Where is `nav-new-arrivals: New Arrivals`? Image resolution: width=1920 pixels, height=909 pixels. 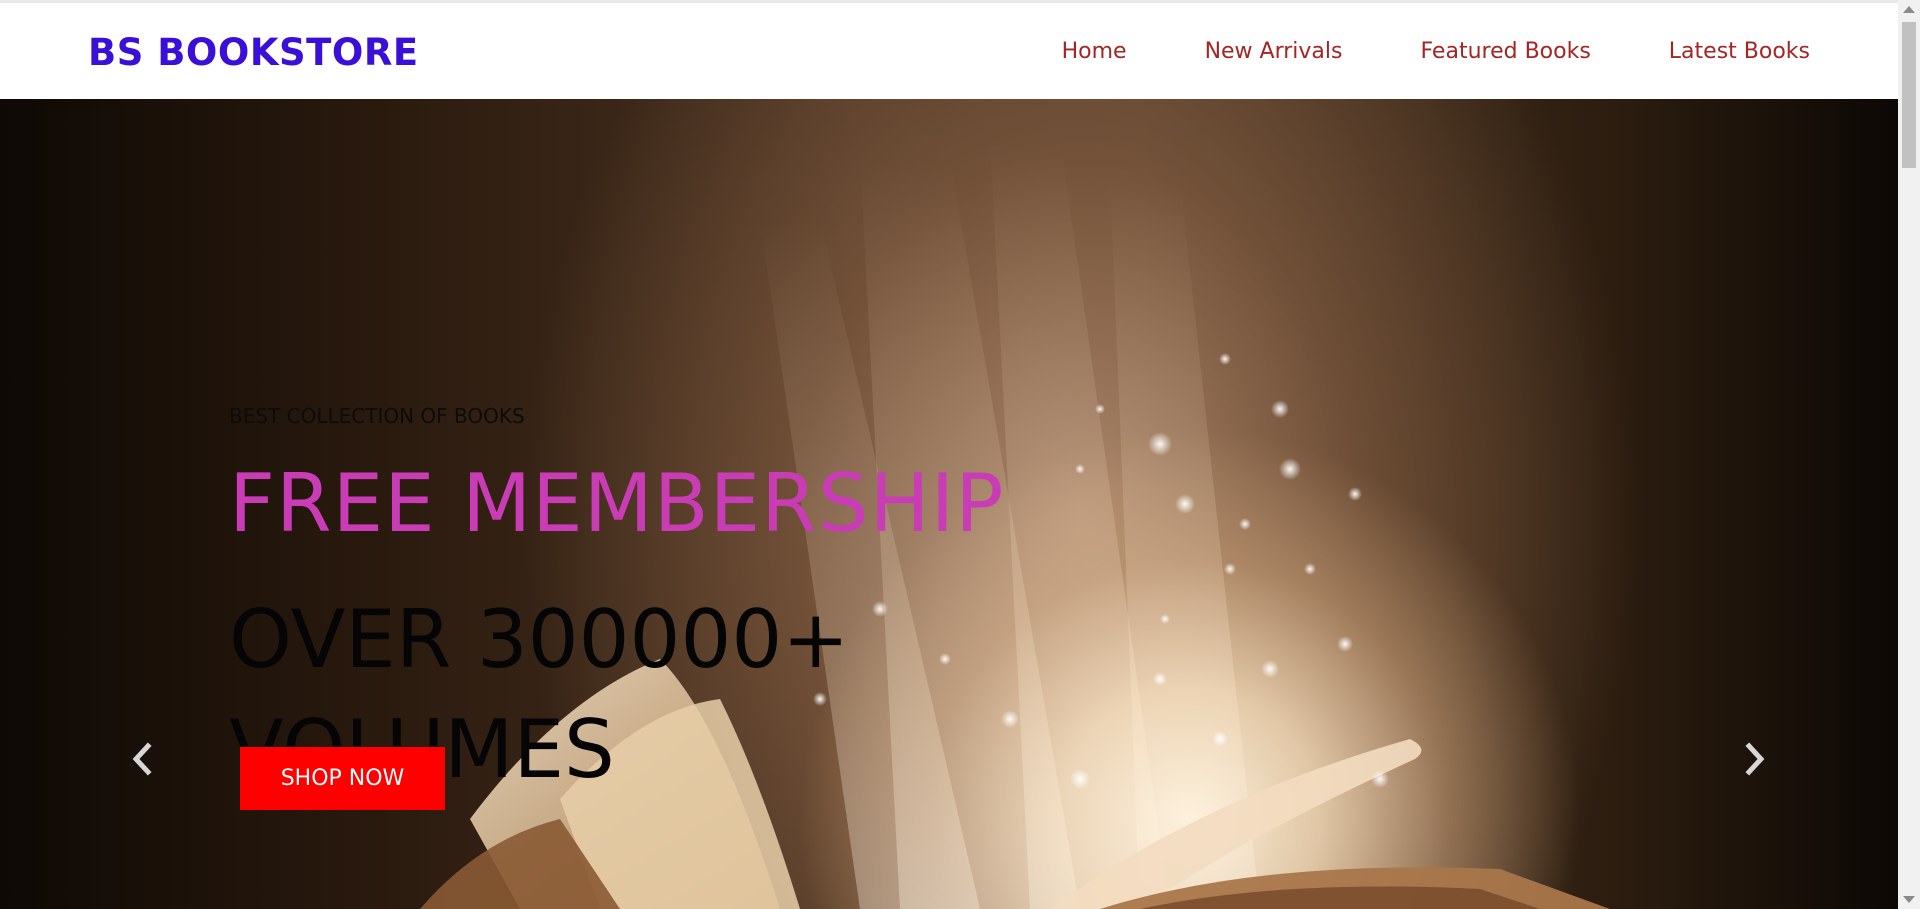 nav-new-arrivals: New Arrivals is located at coordinates (1274, 51).